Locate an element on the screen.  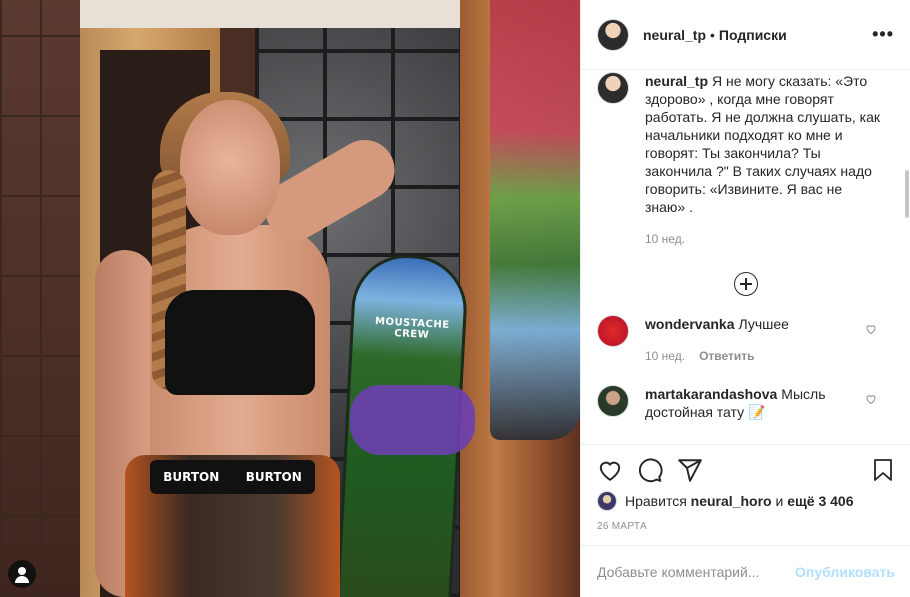
comment-text: Лучшее is located at coordinates (763, 324).